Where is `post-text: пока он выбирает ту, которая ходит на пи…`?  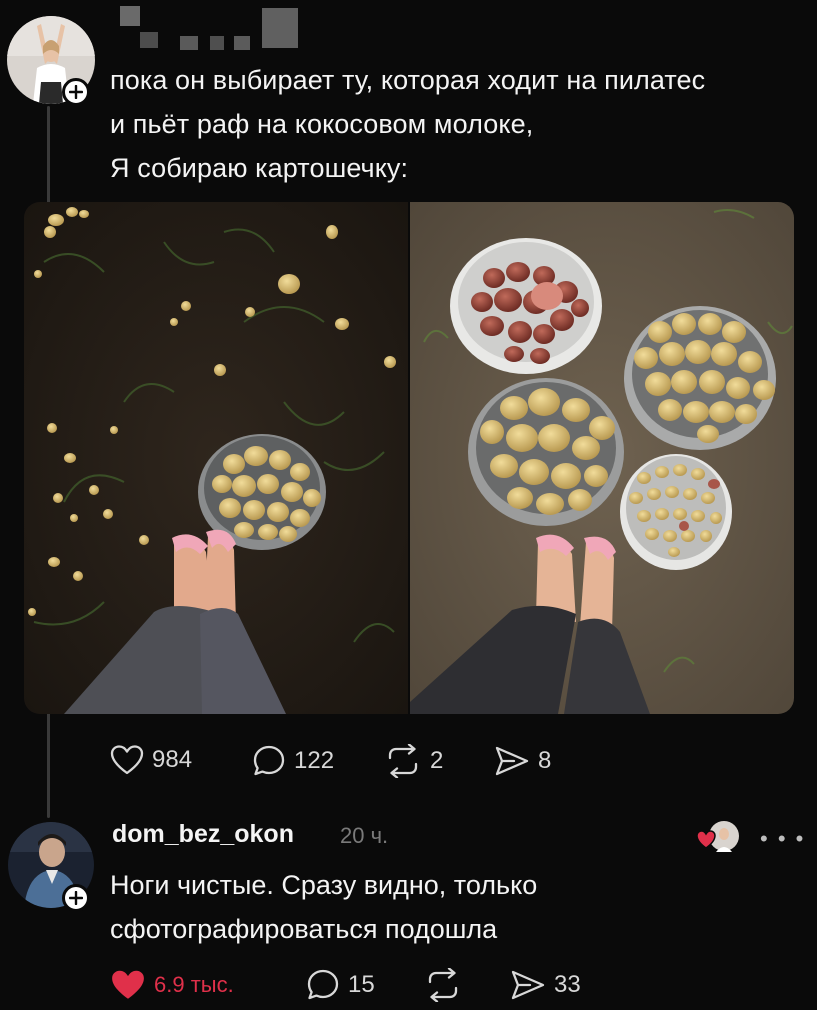
post-text: пока он выбирает ту, которая ходит на пи… is located at coordinates (455, 124).